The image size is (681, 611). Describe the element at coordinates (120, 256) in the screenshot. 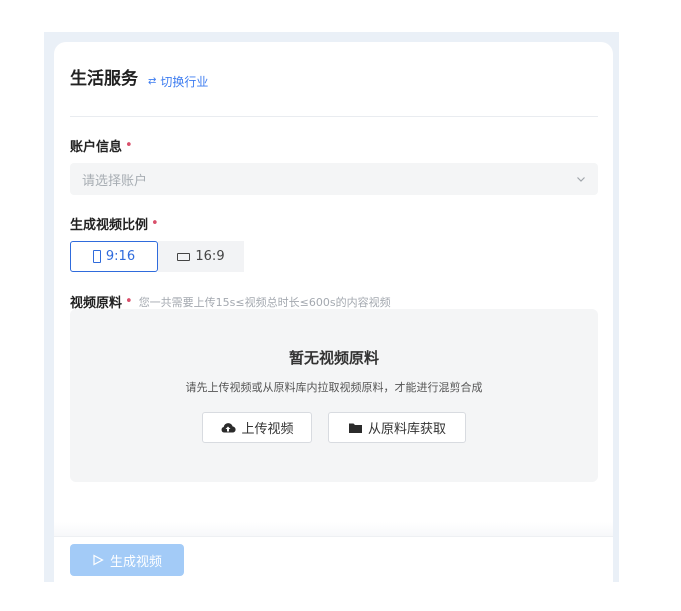

I see `ratio-option-label: 9:16` at that location.